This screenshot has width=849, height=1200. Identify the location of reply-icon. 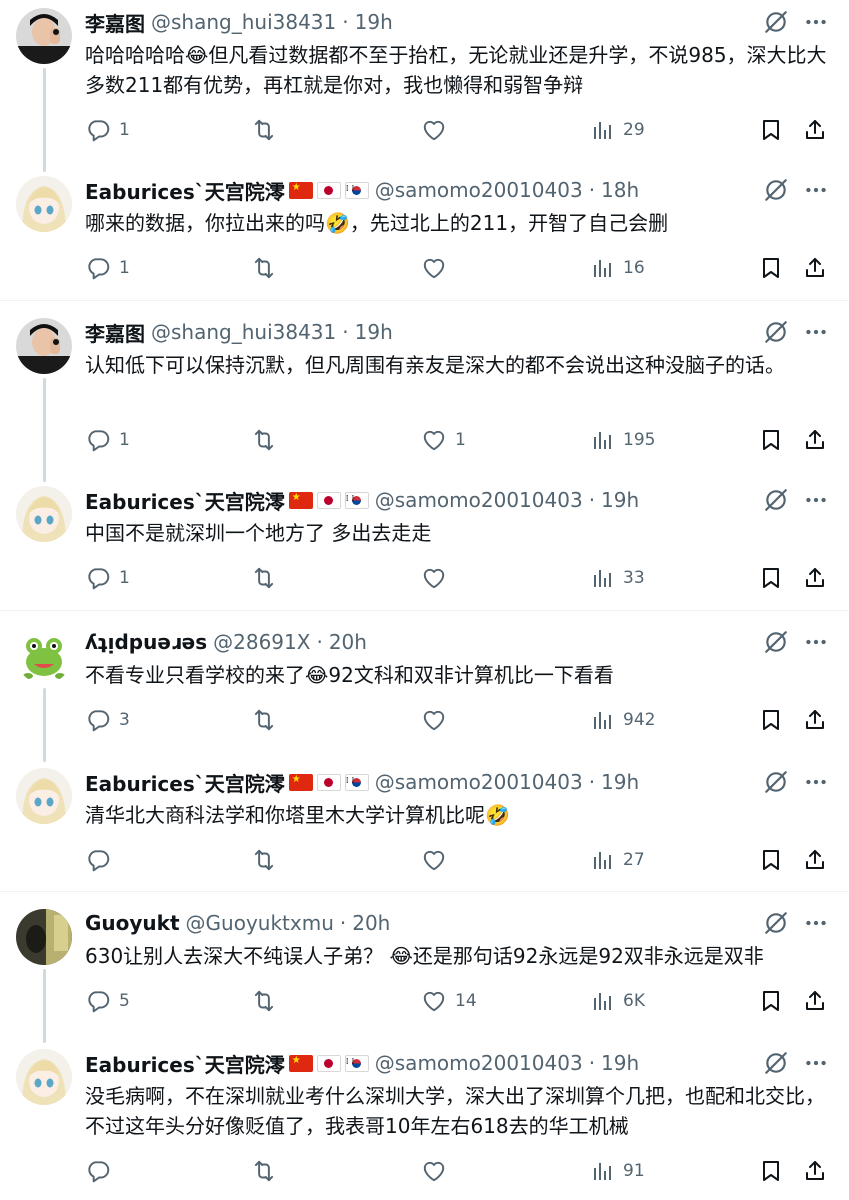
(98, 720).